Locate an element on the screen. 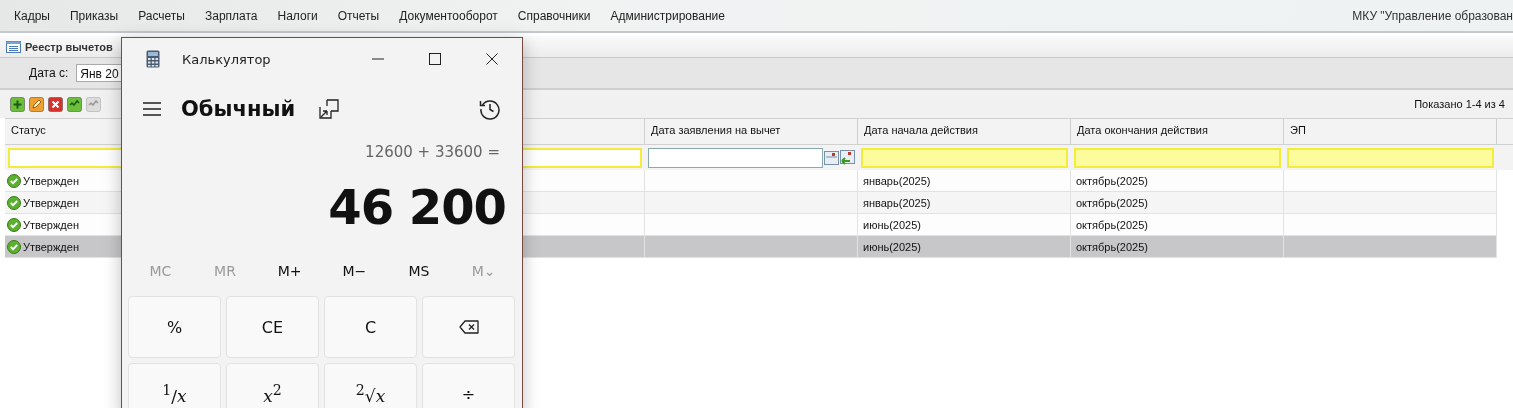  memory-button: M+ is located at coordinates (289, 271).